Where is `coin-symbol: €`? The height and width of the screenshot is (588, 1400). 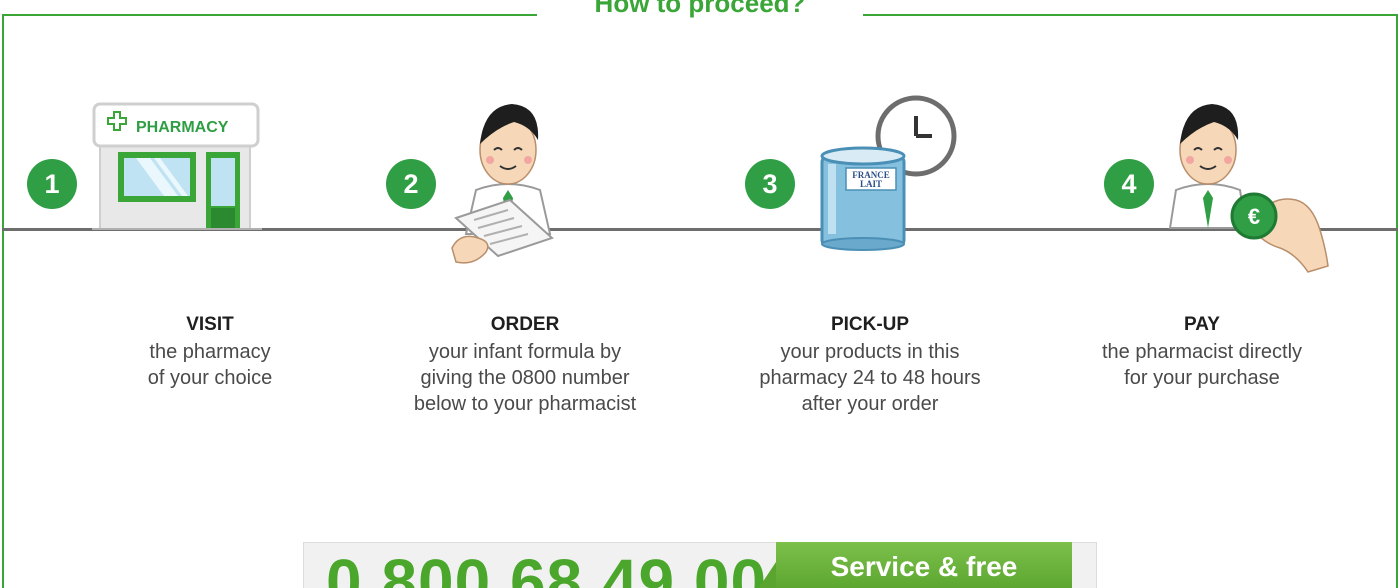
coin-symbol: € is located at coordinates (1254, 216).